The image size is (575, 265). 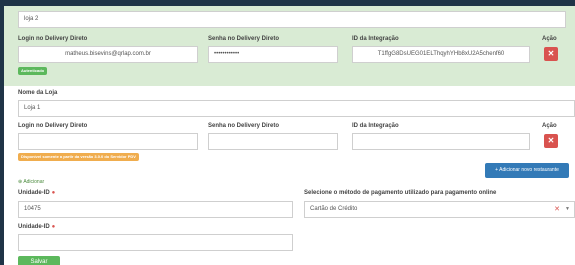 What do you see at coordinates (33, 71) in the screenshot?
I see `authenticated-badge: Autenticado` at bounding box center [33, 71].